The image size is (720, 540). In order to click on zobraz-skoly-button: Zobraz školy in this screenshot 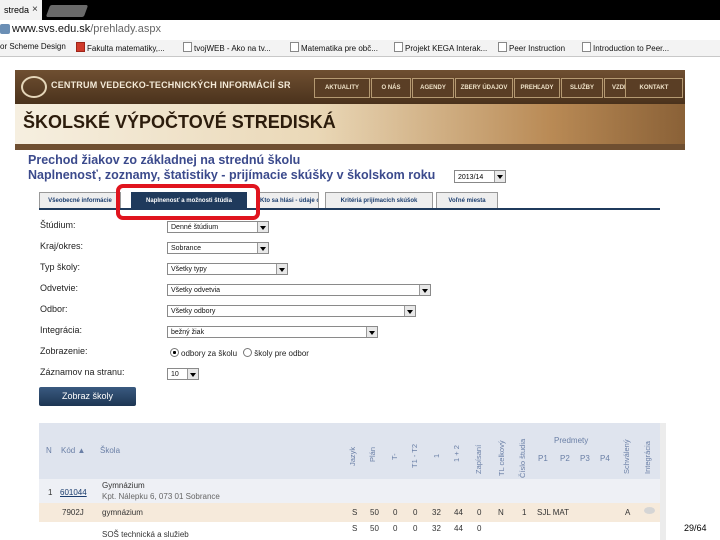, I will do `click(87, 396)`.